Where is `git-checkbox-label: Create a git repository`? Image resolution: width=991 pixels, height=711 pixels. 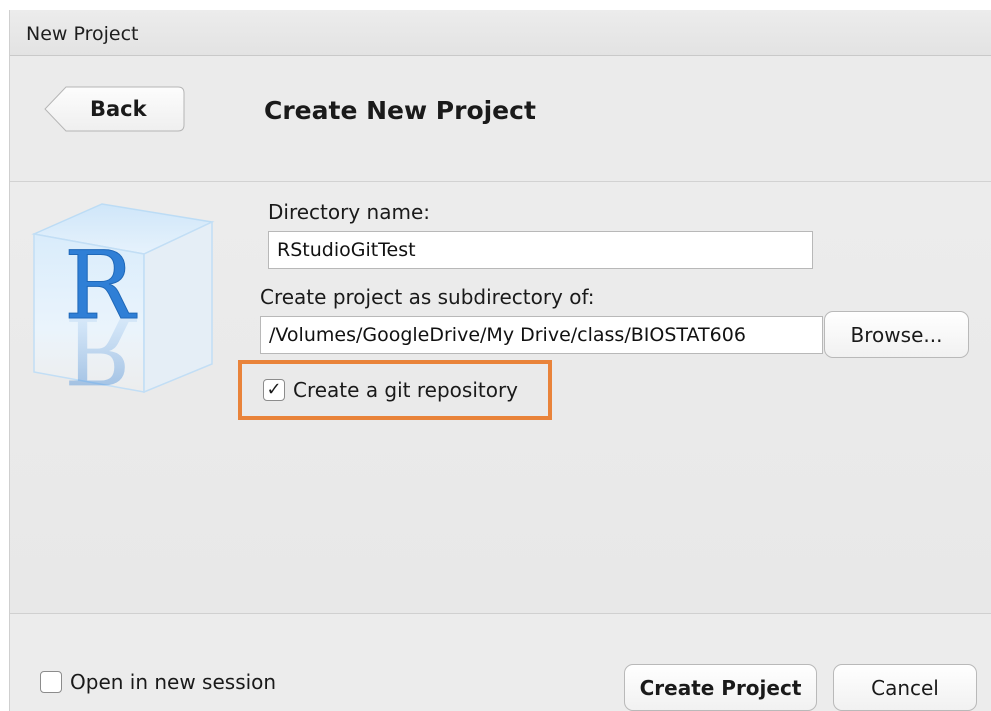
git-checkbox-label: Create a git repository is located at coordinates (406, 390).